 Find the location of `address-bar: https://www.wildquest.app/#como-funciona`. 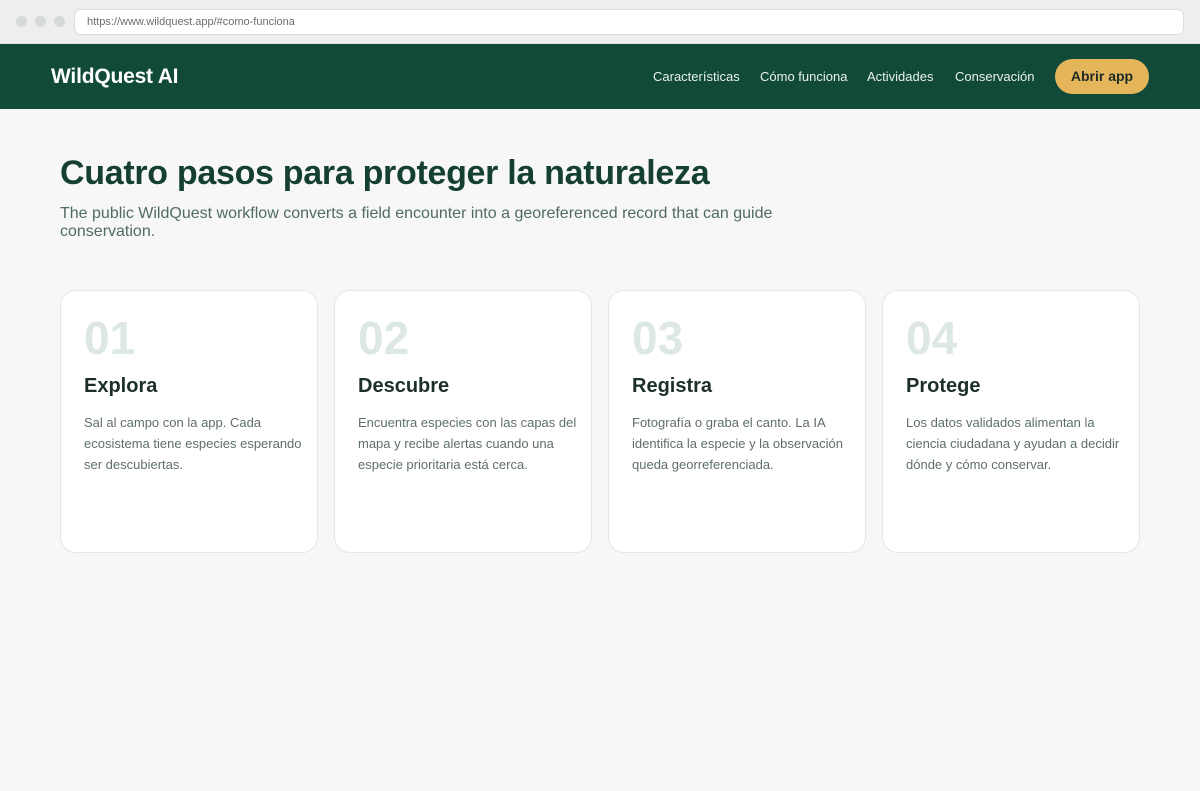

address-bar: https://www.wildquest.app/#como-funciona is located at coordinates (629, 22).